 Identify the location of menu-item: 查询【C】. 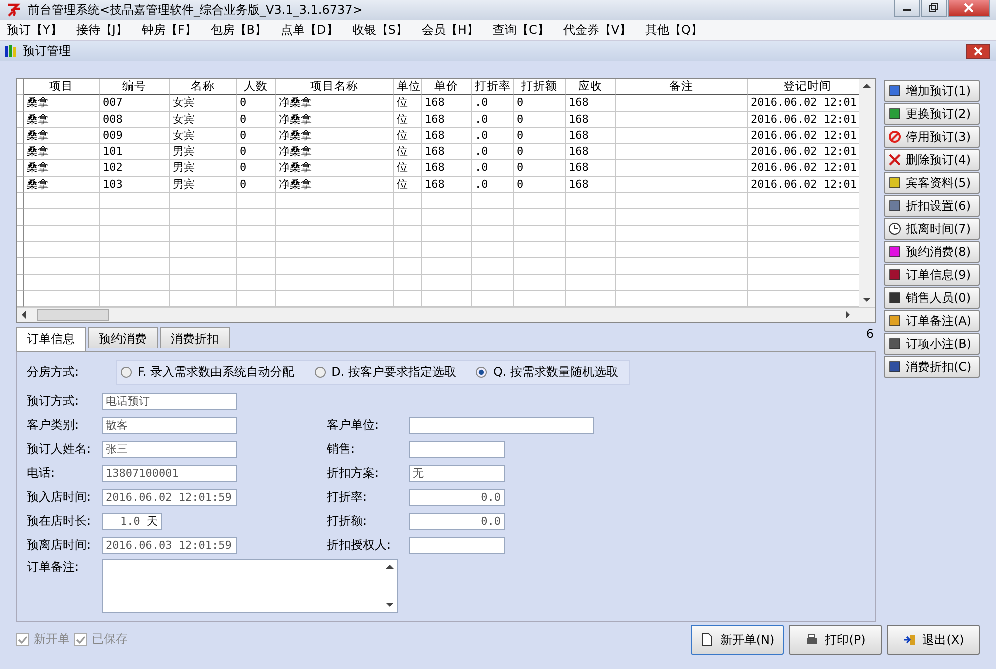
(521, 30).